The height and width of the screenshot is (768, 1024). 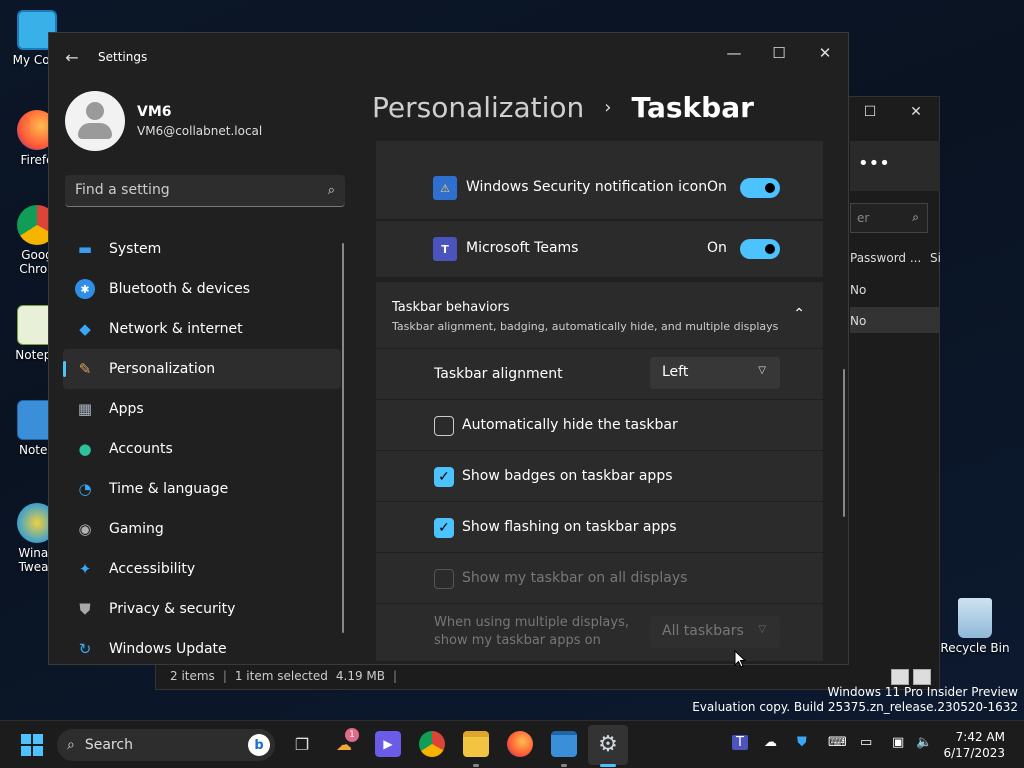 I want to click on find-setting-input: Find a setting ⌕, so click(x=205, y=191).